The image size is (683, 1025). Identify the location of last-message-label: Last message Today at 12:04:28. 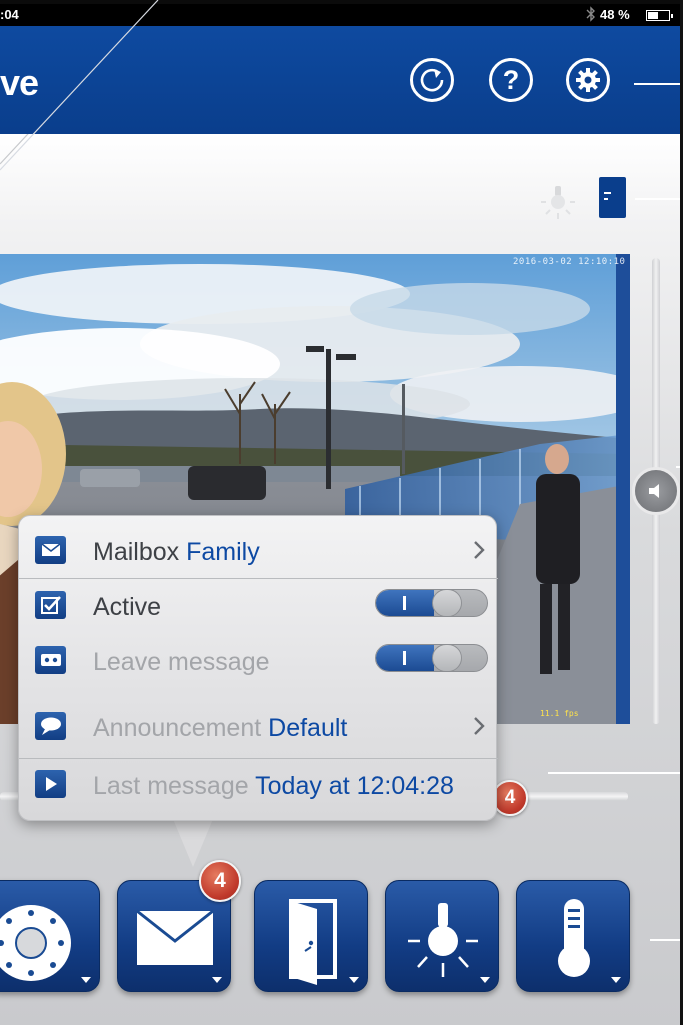
(273, 786).